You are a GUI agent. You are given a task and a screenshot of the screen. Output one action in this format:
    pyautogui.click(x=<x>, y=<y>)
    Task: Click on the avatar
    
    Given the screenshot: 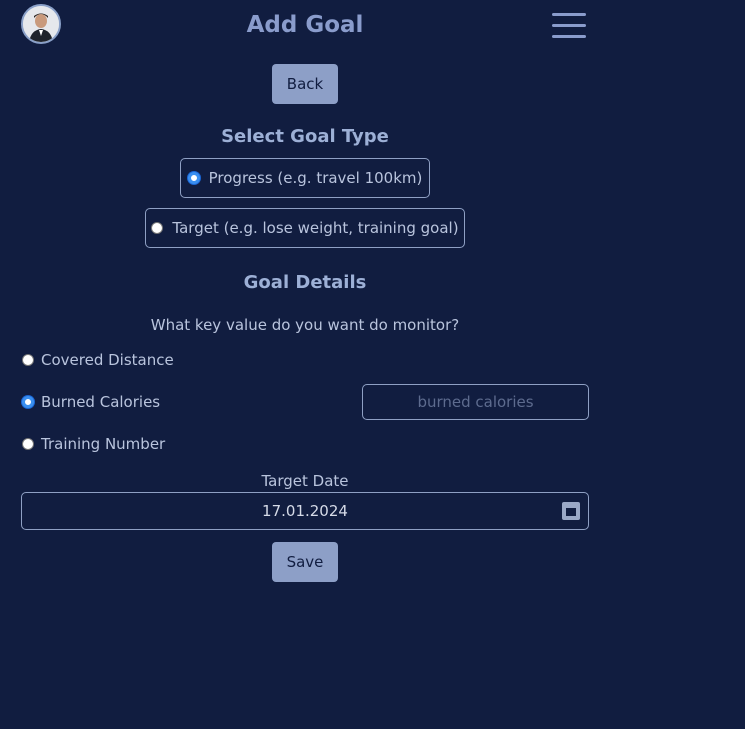 What is the action you would take?
    pyautogui.click(x=41, y=24)
    